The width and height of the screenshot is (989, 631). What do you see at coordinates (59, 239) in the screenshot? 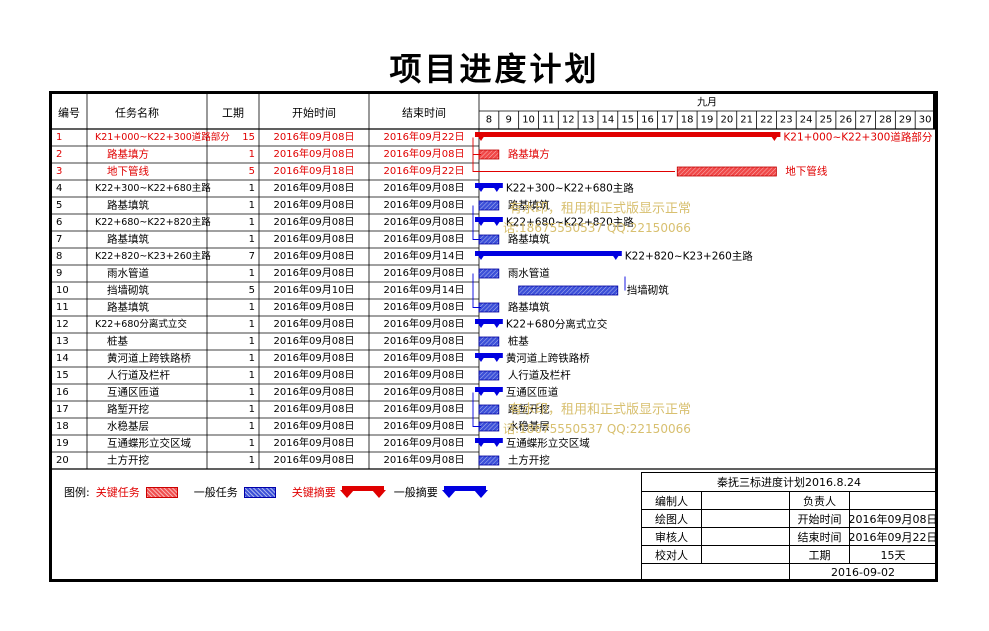
I see `task-id: 7` at bounding box center [59, 239].